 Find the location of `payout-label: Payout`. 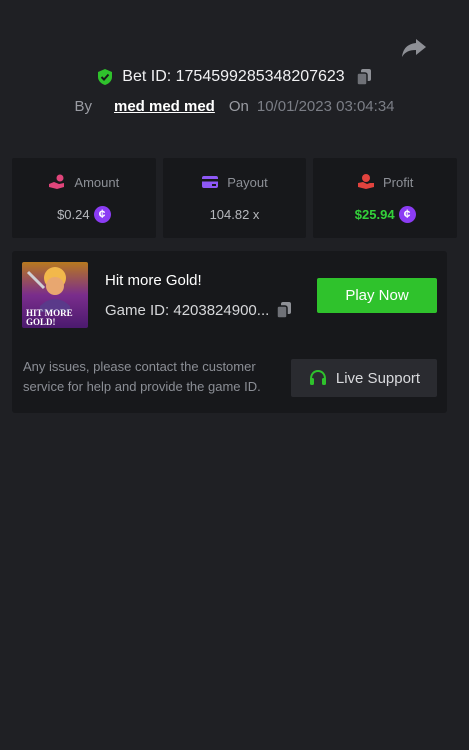

payout-label: Payout is located at coordinates (247, 182).